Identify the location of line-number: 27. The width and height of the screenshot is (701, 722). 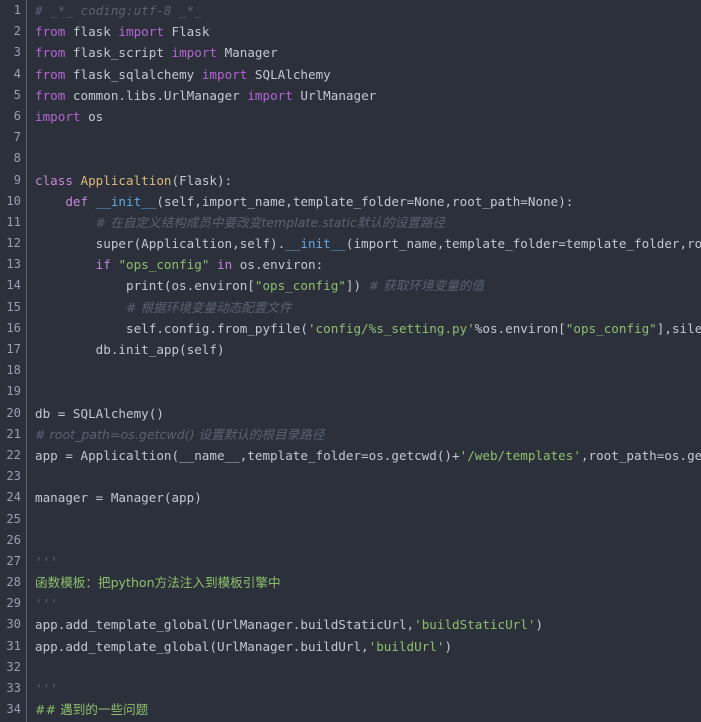
(13, 560).